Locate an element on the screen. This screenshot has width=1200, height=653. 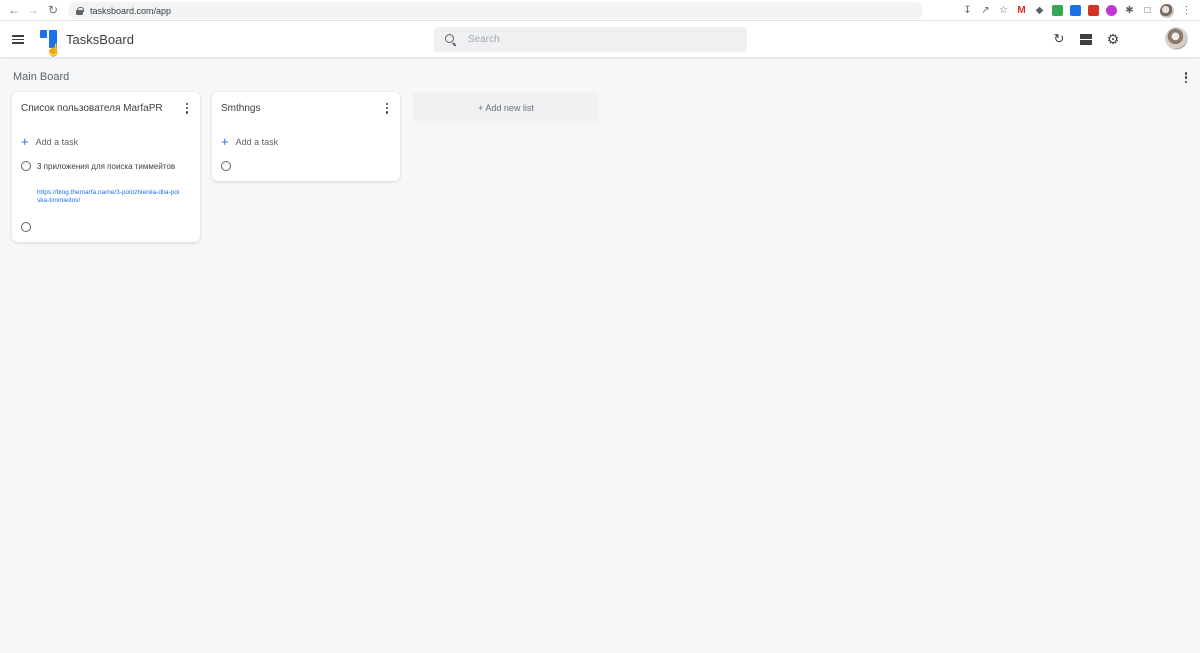
extension-toolbar: ↧ ↗ ☆ M ◆ ✱ □ ⋮ is located at coordinates (1077, 10).